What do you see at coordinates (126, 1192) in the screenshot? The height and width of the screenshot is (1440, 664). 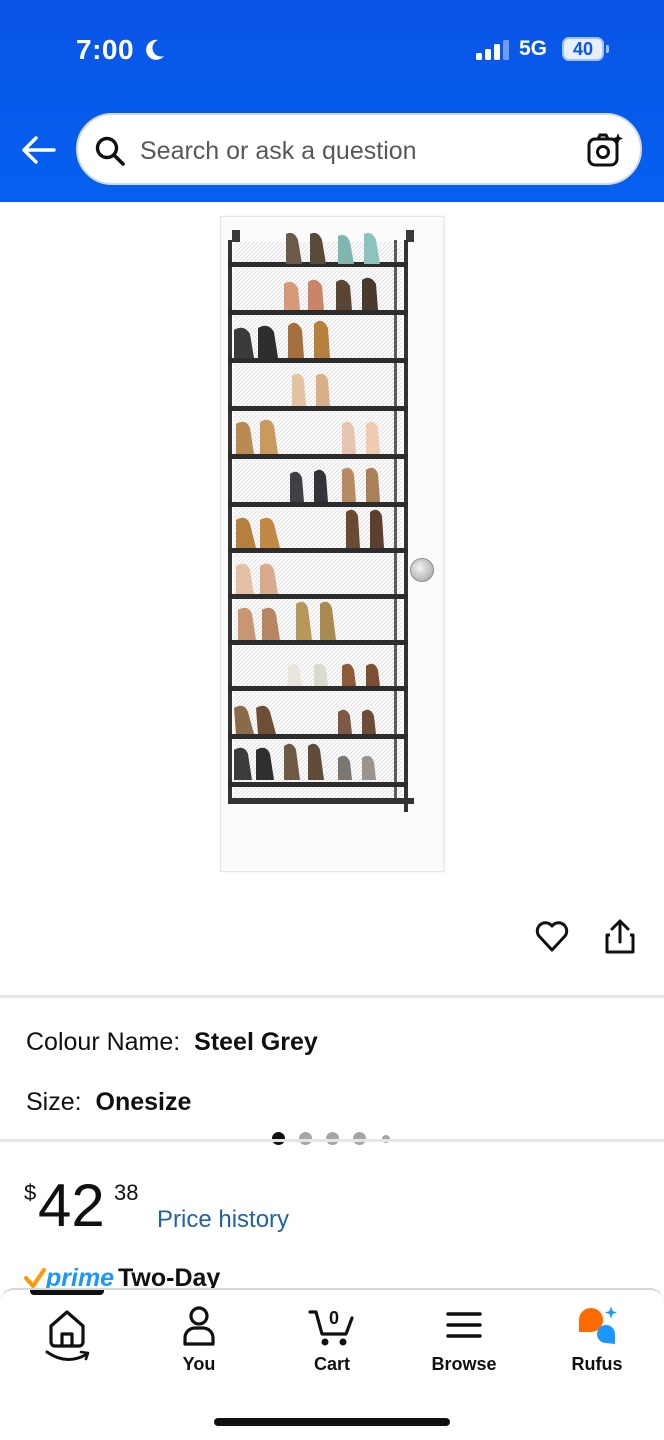 I see `price-fraction: 38` at bounding box center [126, 1192].